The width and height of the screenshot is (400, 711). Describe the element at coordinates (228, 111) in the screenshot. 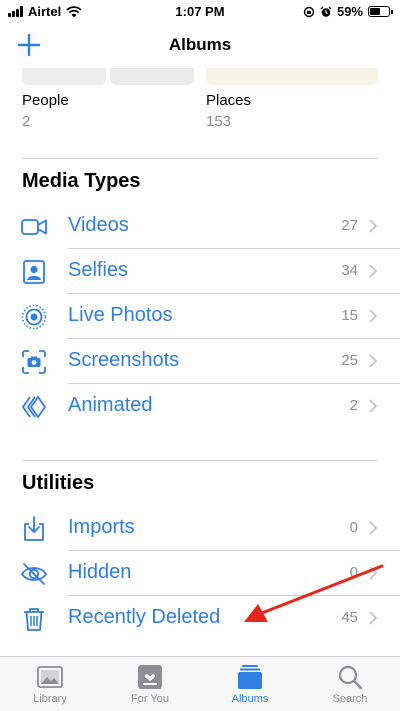

I see `album-places: Places 153` at that location.